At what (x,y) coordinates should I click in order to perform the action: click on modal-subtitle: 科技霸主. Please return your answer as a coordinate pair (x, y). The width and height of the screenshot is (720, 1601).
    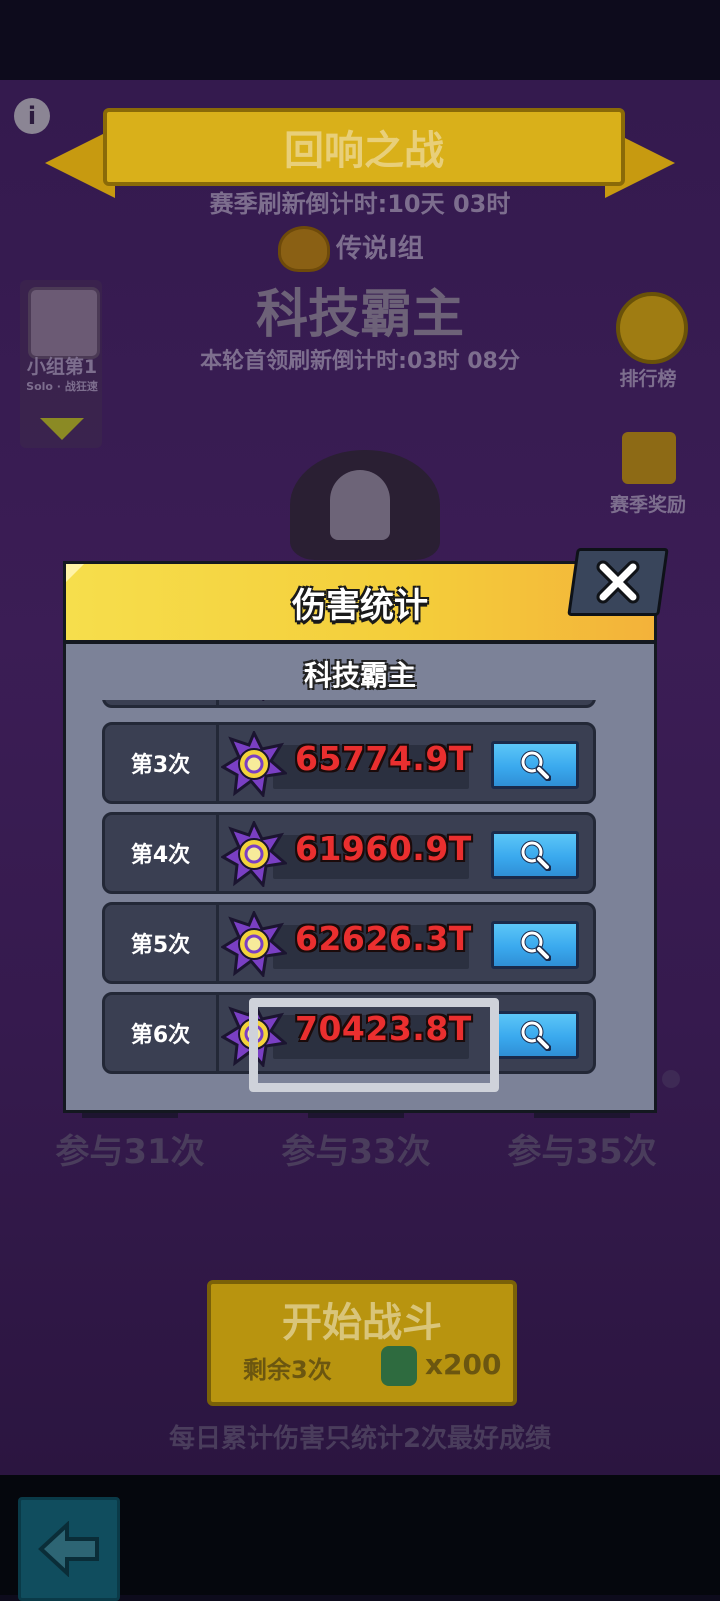
    Looking at the image, I should click on (359, 675).